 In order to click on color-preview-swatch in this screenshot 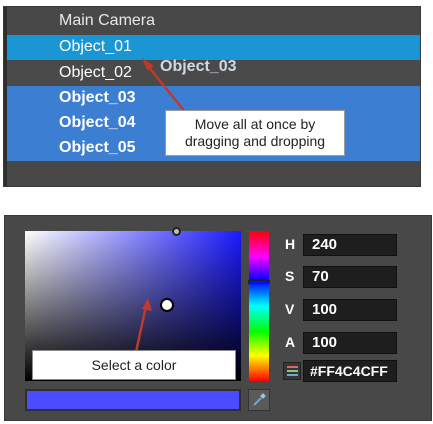, I will do `click(133, 400)`.